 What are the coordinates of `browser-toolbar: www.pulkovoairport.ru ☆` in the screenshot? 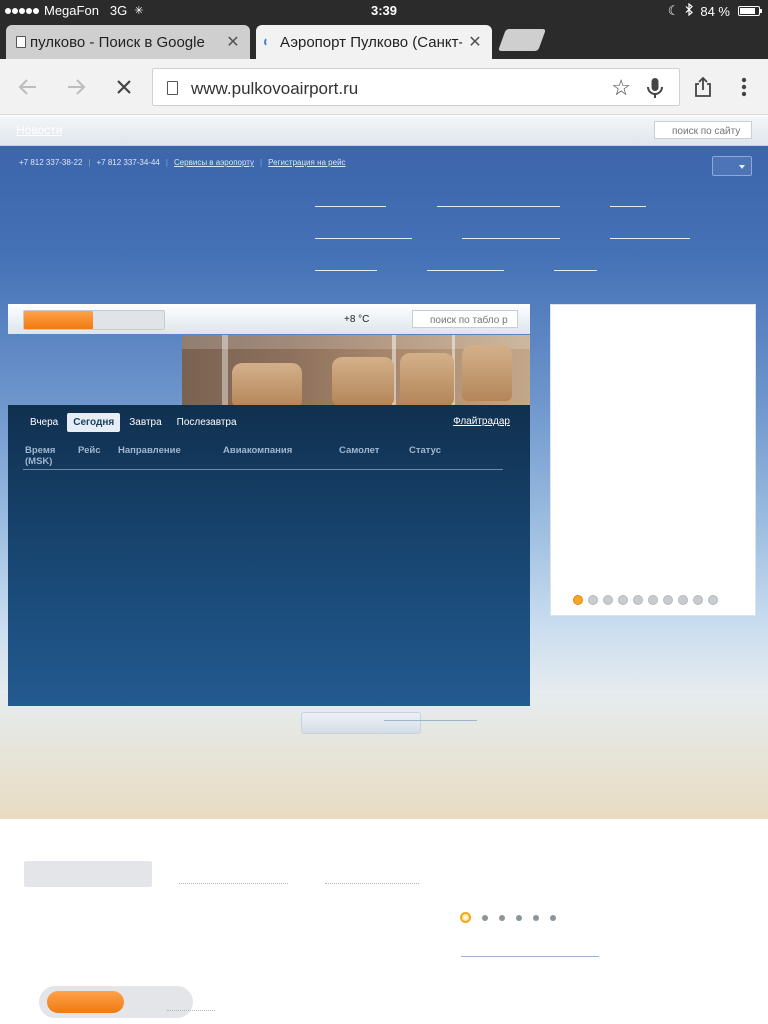 It's located at (384, 87).